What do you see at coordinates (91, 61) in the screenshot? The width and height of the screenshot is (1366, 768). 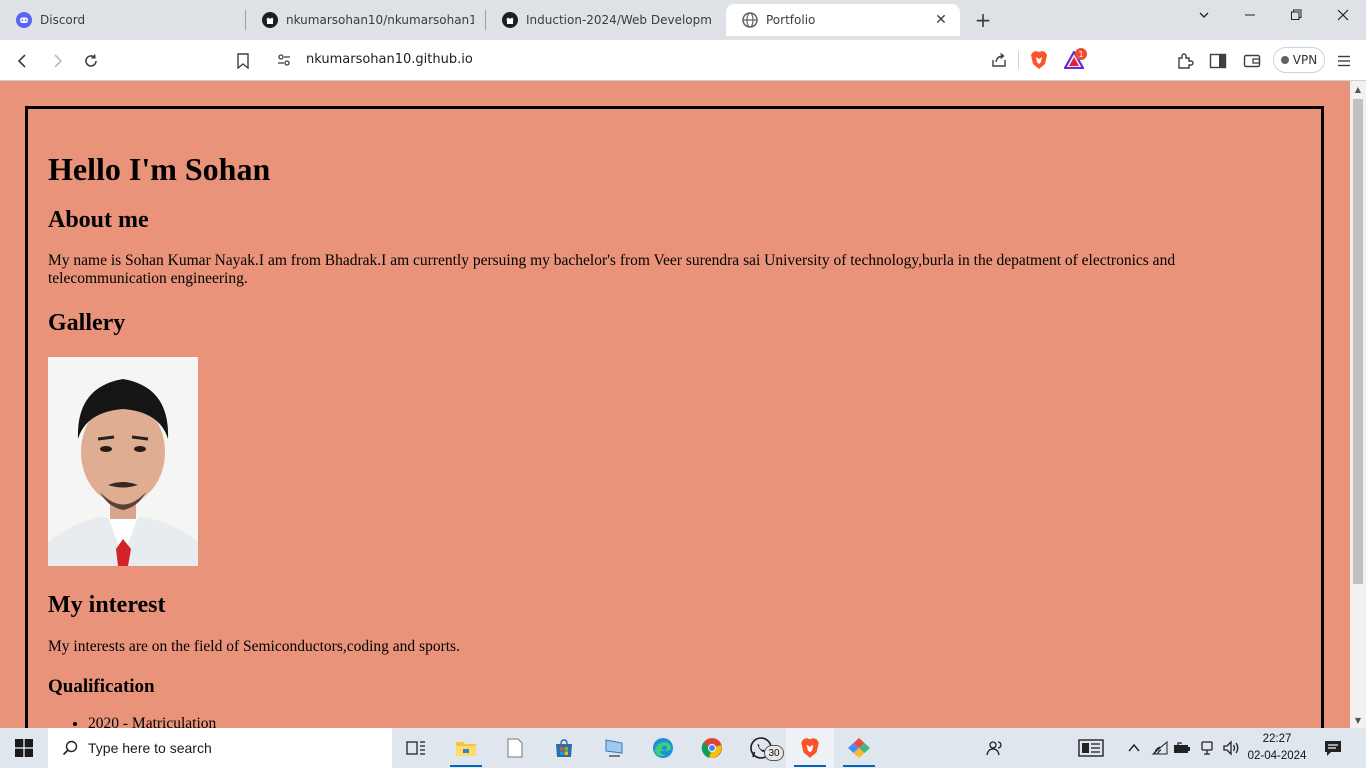 I see `reload-icon` at bounding box center [91, 61].